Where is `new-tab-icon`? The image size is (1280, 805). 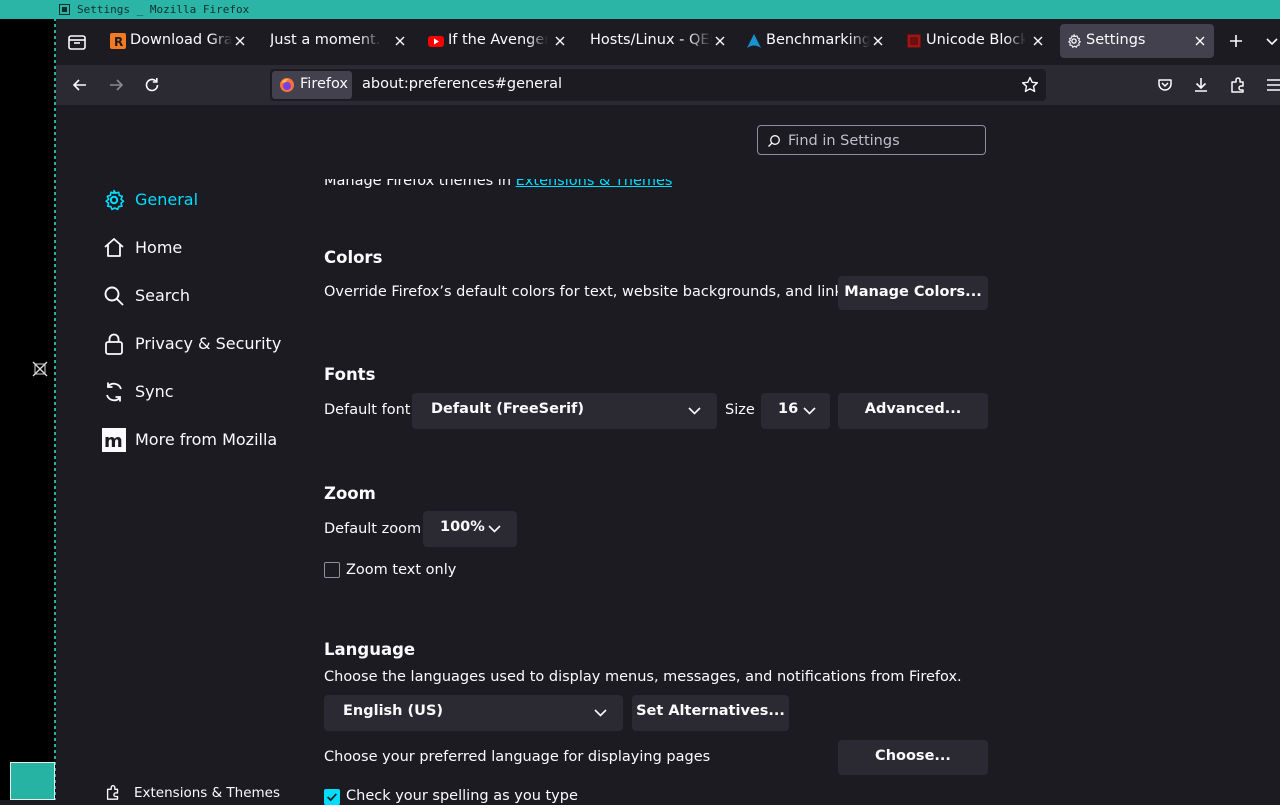
new-tab-icon is located at coordinates (1236, 41).